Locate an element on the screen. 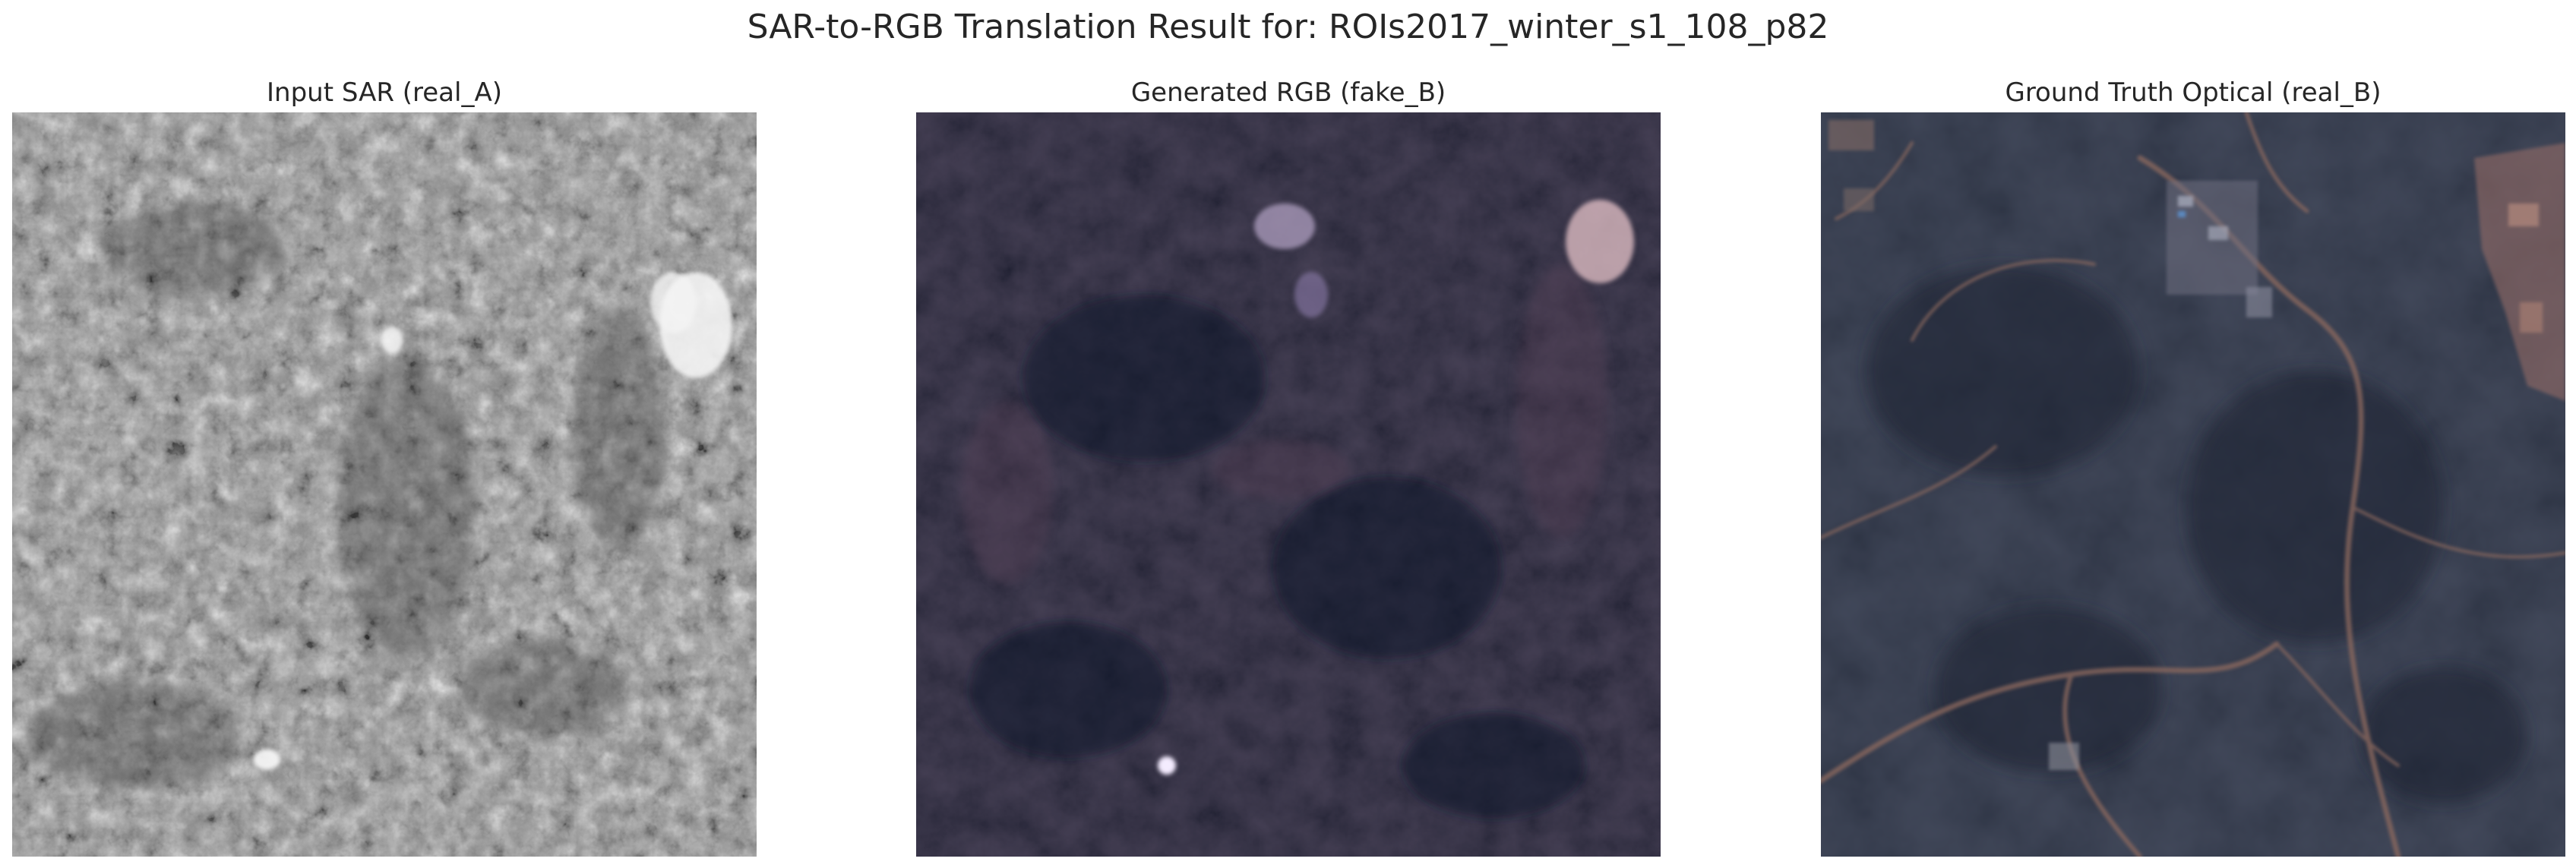 The image size is (2576, 868). panel-title-ground-truth-optical: Ground Truth Optical (real_B) is located at coordinates (2193, 93).